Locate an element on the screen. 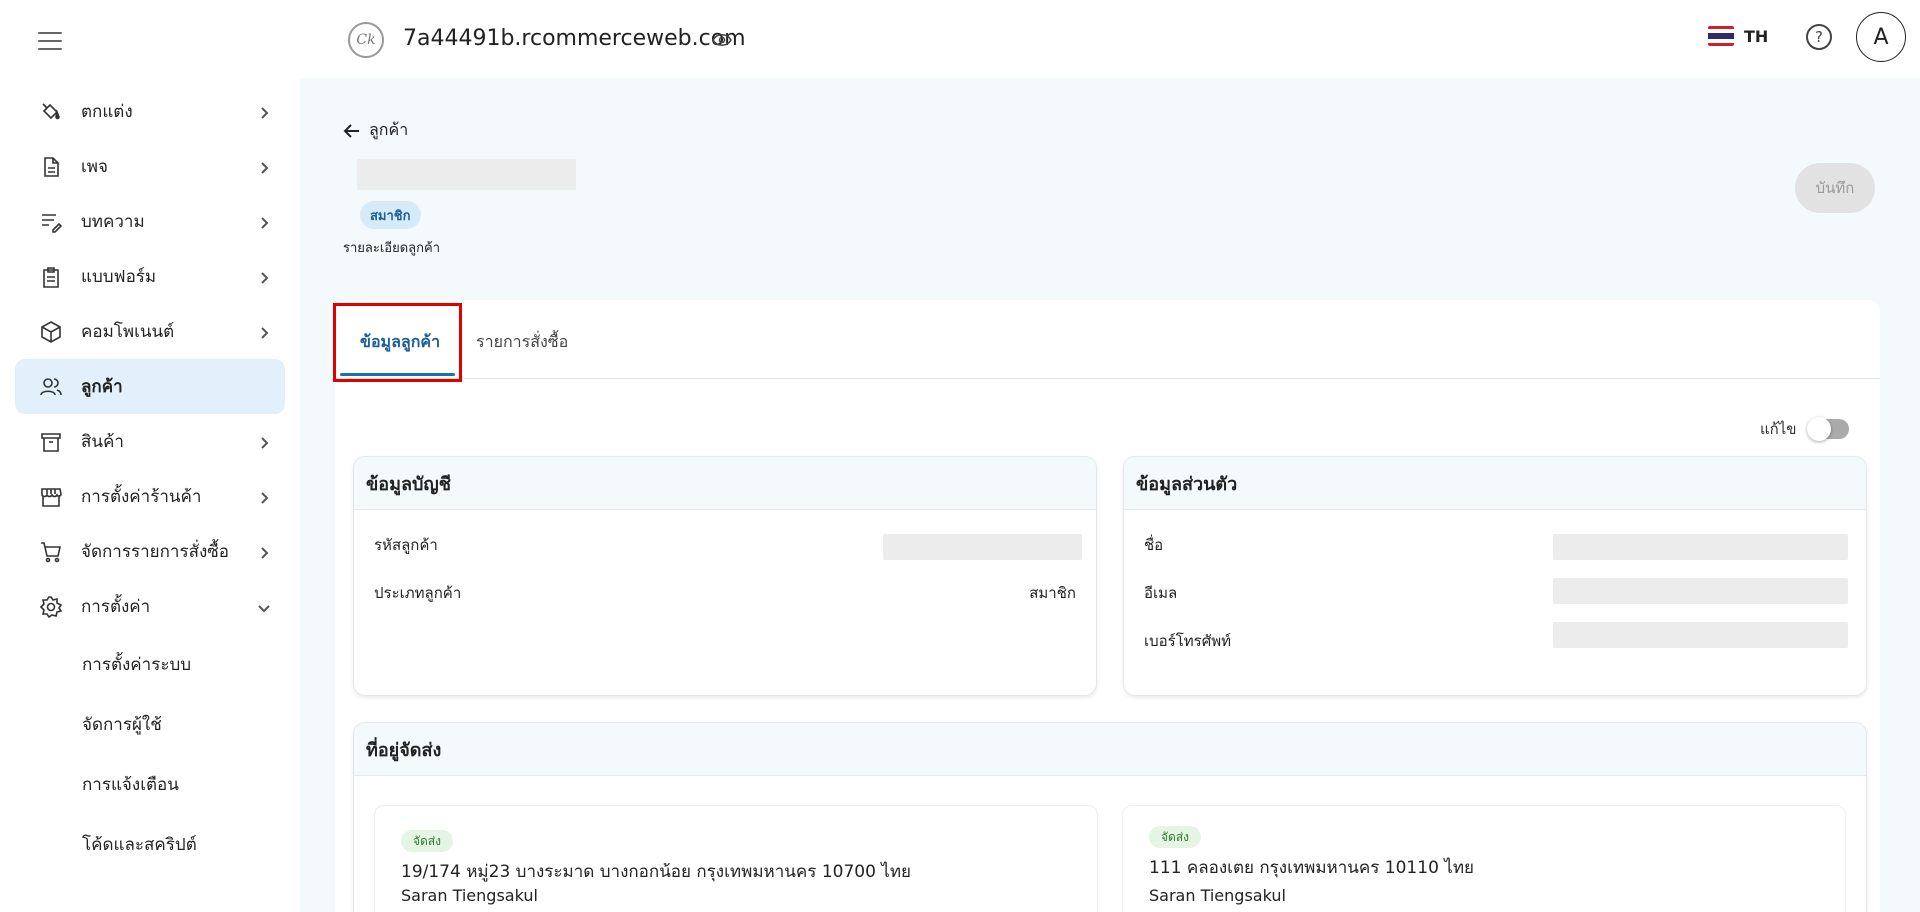 The width and height of the screenshot is (1920, 912). customer-id-placeholder is located at coordinates (982, 547).